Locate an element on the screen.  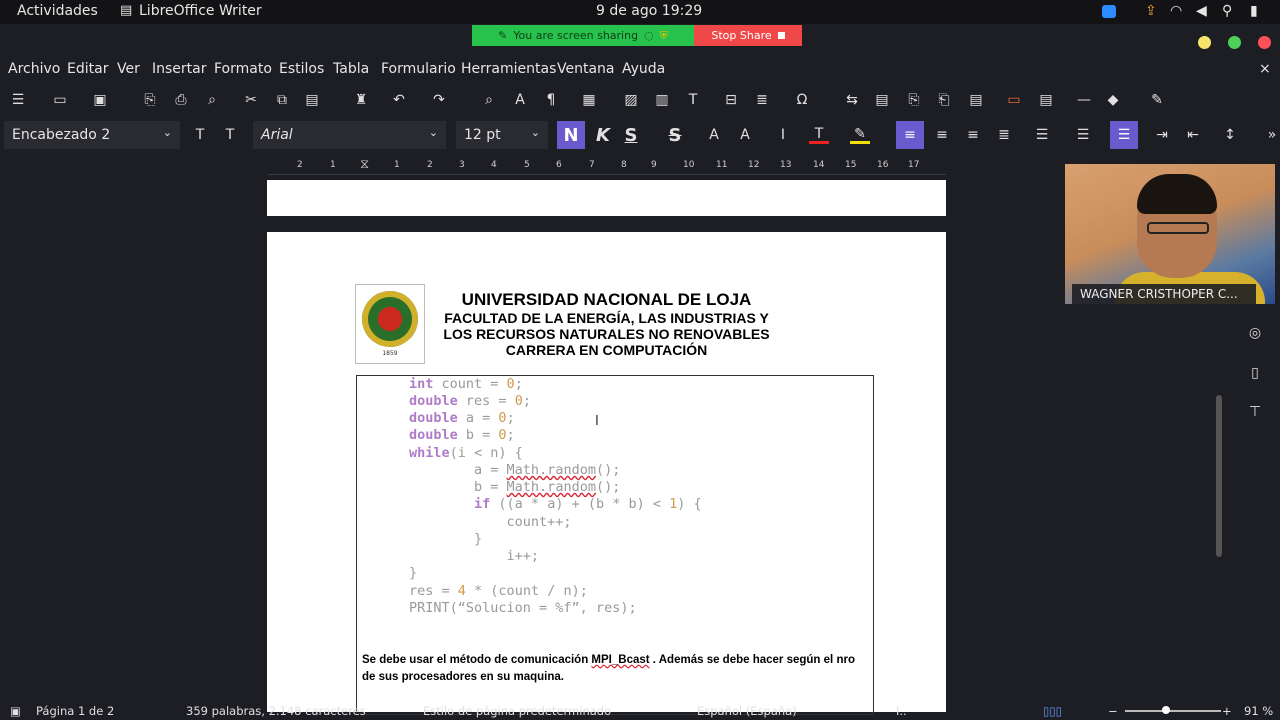
superscript-icon: A is located at coordinates (714, 135).